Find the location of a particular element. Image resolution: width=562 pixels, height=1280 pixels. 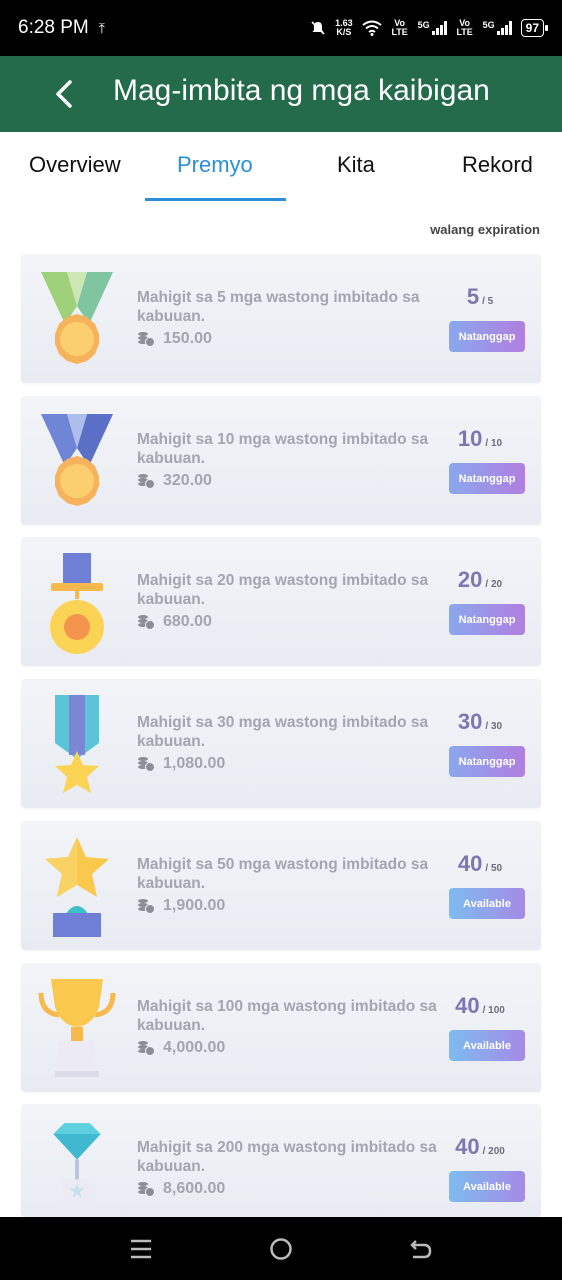

invite-progress: 40/ 50 is located at coordinates (480, 864).